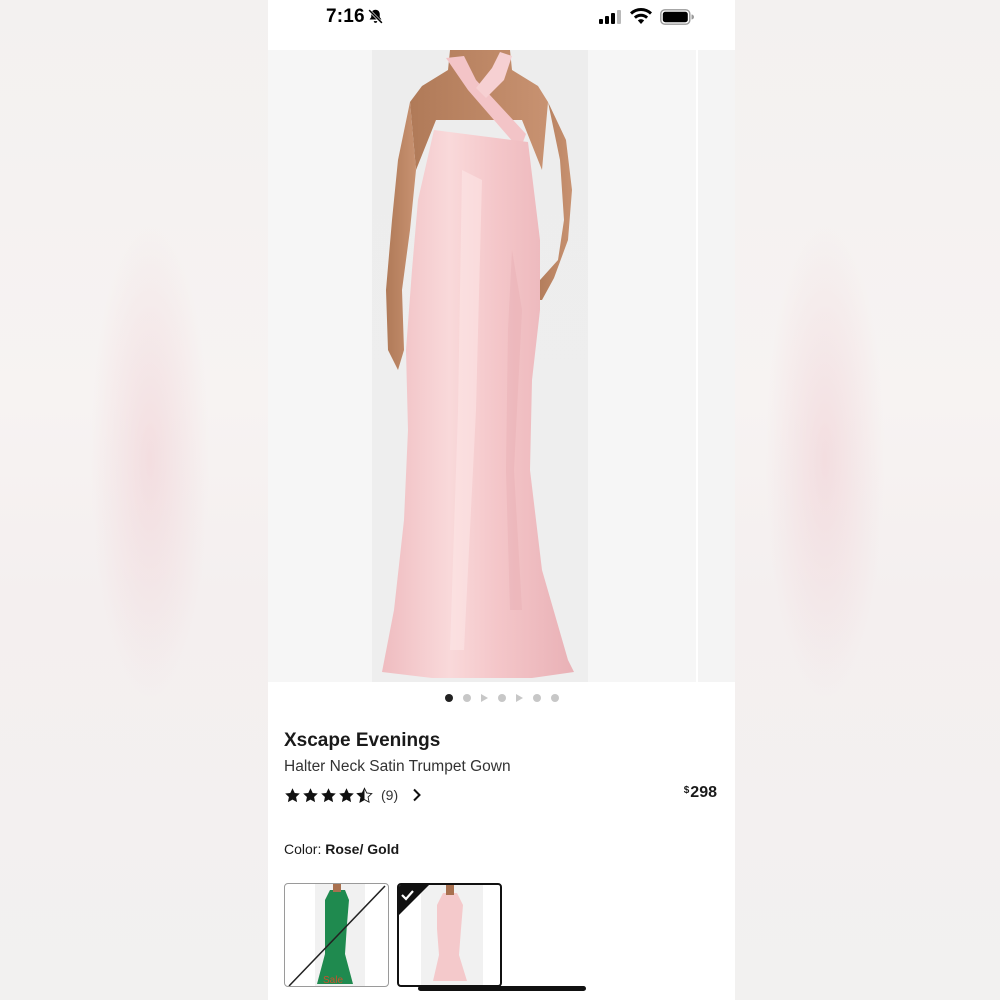 The height and width of the screenshot is (1000, 1000). I want to click on bell-slash-icon, so click(375, 16).